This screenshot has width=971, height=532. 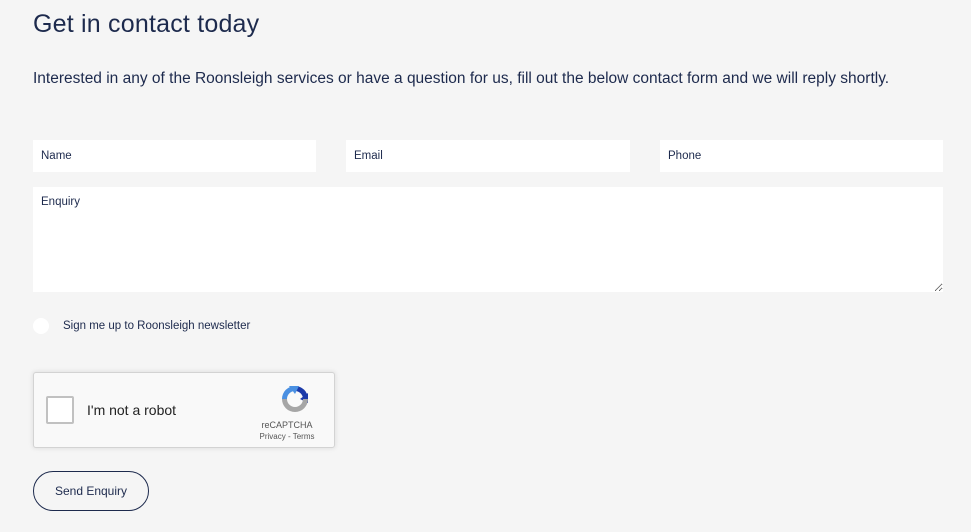 What do you see at coordinates (488, 156) in the screenshot?
I see `email-field` at bounding box center [488, 156].